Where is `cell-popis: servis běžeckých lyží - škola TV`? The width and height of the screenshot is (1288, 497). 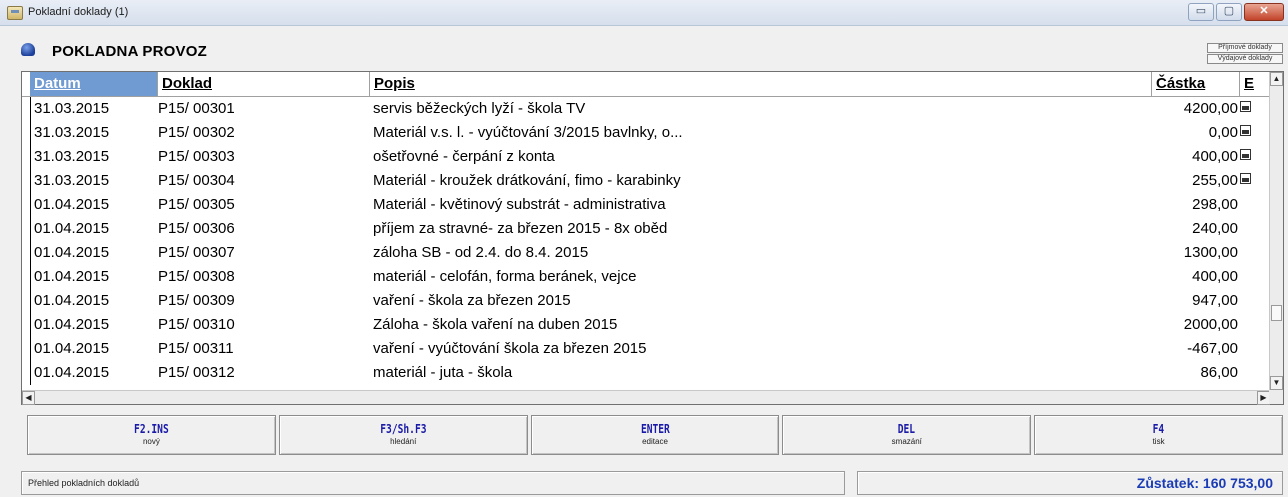 cell-popis: servis běžeckých lyží - škola TV is located at coordinates (479, 108).